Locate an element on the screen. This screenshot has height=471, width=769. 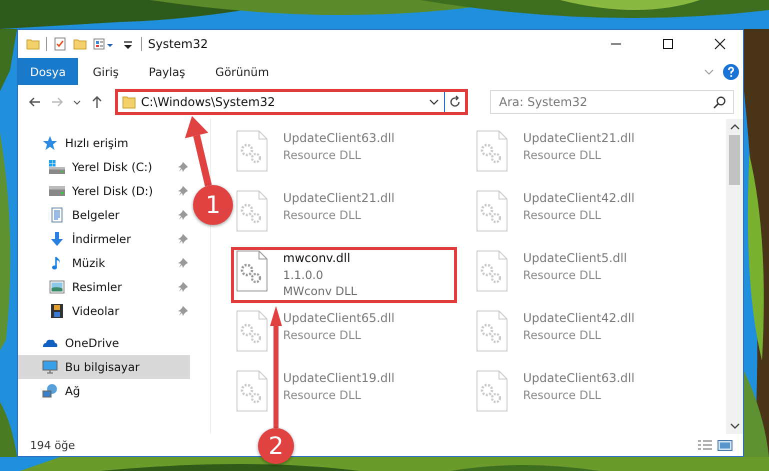
sidebar-item: Yerel Disk (C:) is located at coordinates (104, 167).